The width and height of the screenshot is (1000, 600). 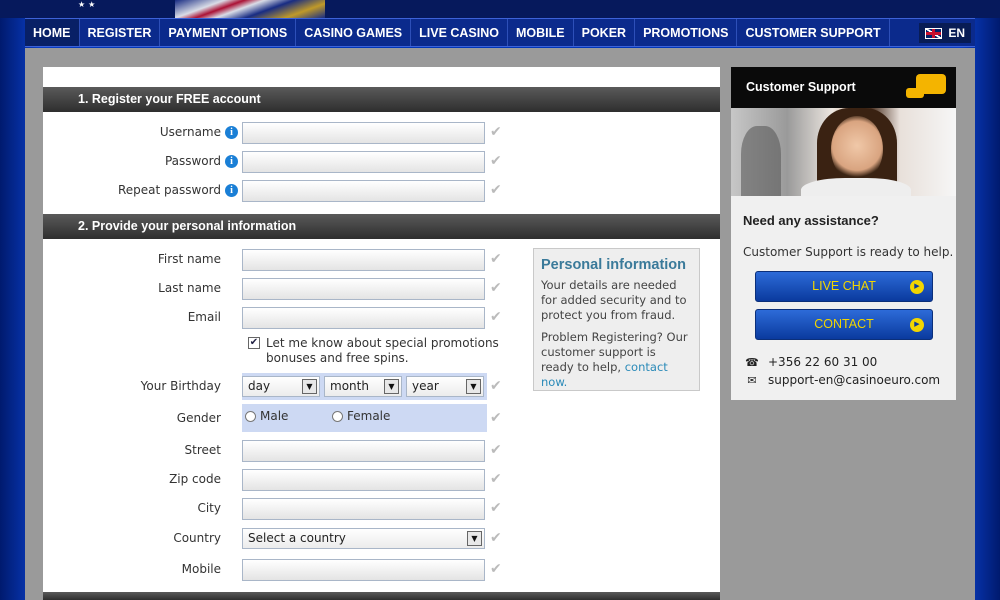 What do you see at coordinates (259, 386) in the screenshot?
I see `day-select-value: day` at bounding box center [259, 386].